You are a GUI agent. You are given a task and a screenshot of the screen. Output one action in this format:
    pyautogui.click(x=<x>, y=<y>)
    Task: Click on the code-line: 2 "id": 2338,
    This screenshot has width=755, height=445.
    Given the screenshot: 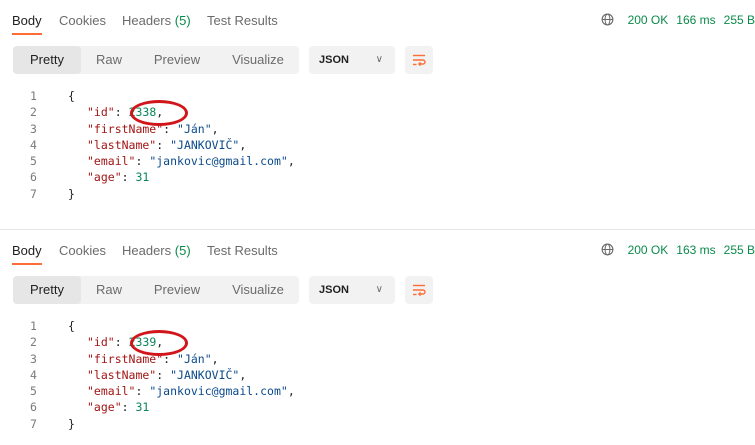 What is the action you would take?
    pyautogui.click(x=97, y=112)
    